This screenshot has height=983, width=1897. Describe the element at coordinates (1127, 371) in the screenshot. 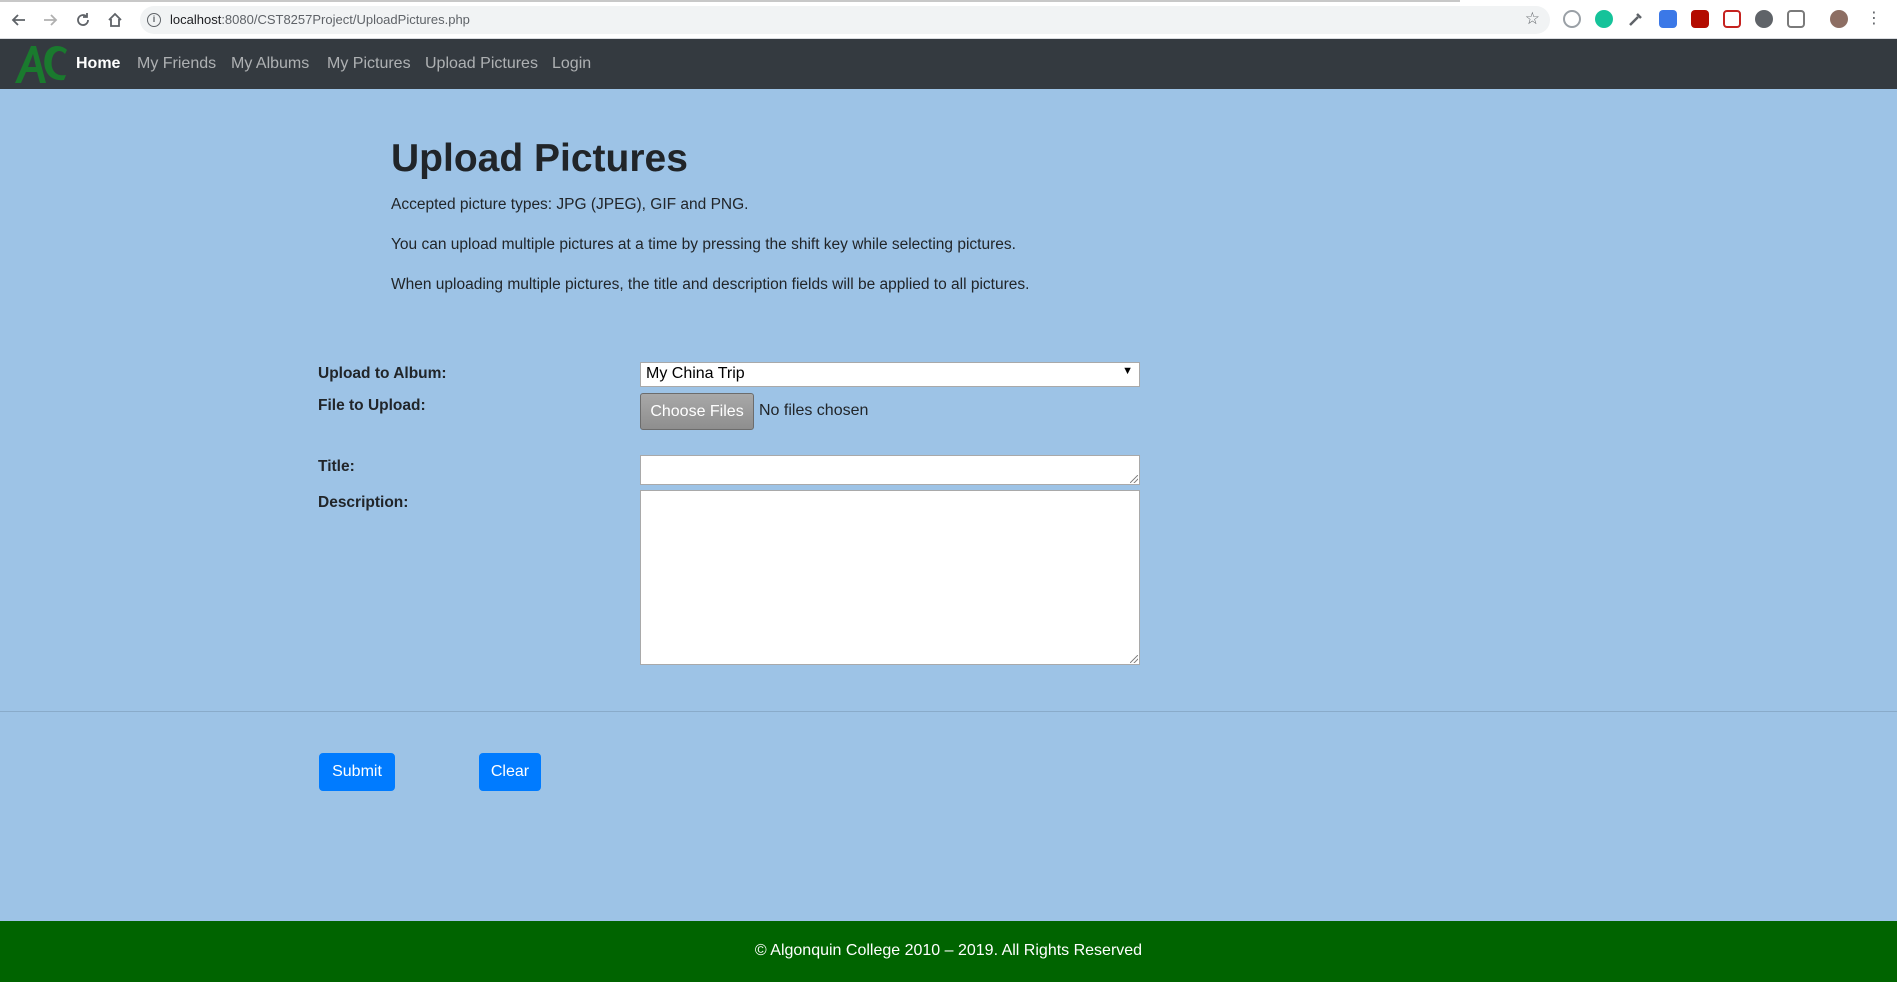

I see `chevron-down-icon: ▼` at that location.